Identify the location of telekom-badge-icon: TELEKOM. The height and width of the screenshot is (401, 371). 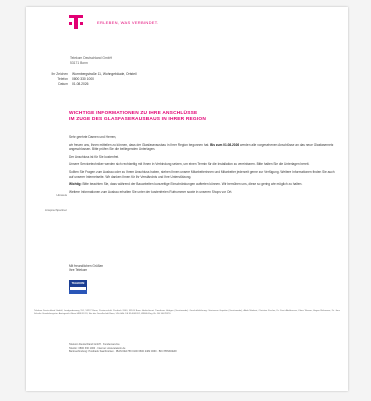
(78, 287).